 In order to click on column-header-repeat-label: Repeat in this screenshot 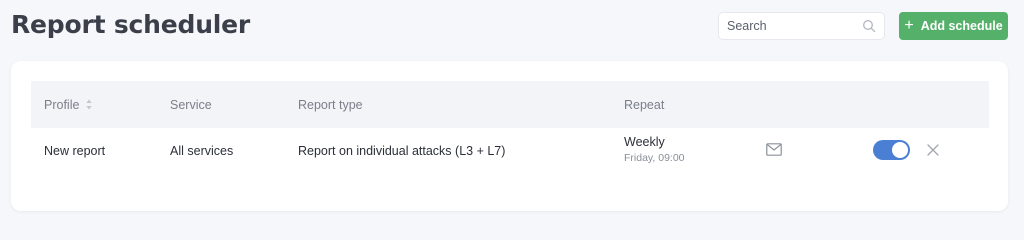, I will do `click(644, 104)`.